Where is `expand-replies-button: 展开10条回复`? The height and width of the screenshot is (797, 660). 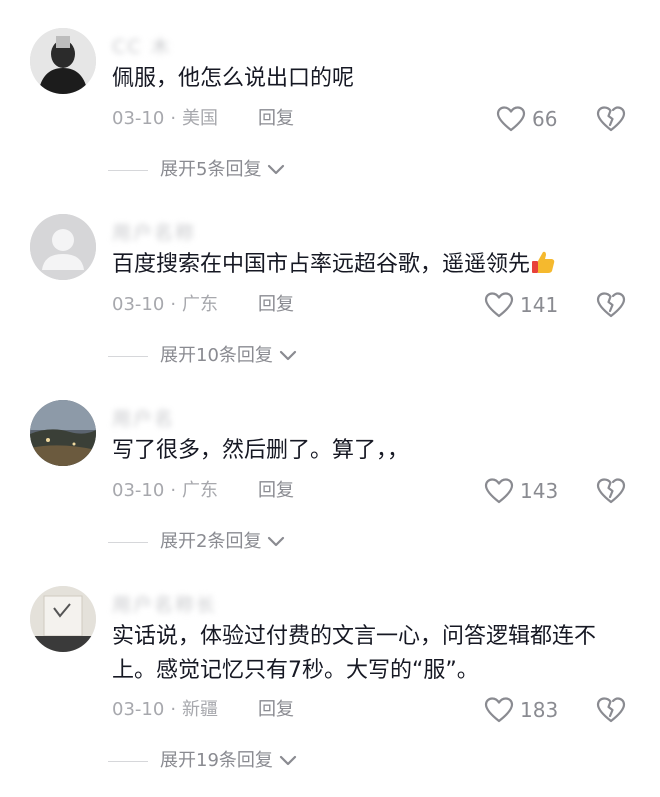 expand-replies-button: 展开10条回复 is located at coordinates (202, 356).